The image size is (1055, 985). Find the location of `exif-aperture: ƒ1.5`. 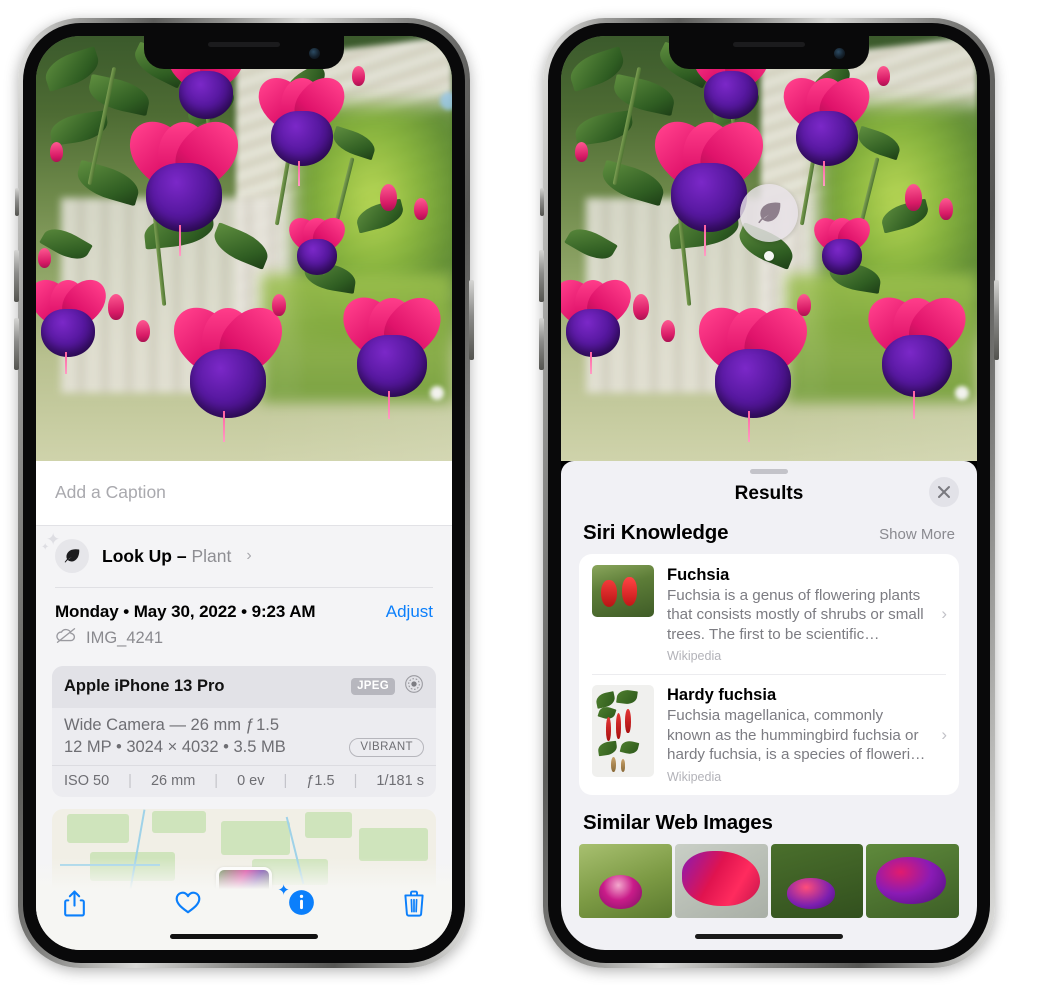

exif-aperture: ƒ1.5 is located at coordinates (320, 781).